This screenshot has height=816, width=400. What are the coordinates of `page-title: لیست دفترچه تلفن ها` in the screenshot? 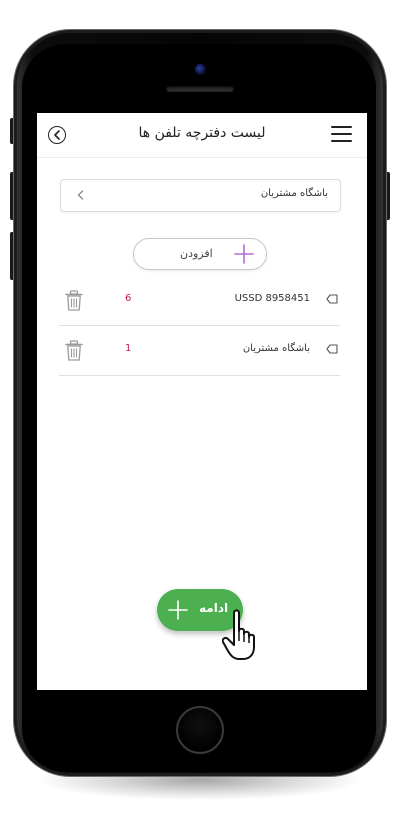 It's located at (202, 133).